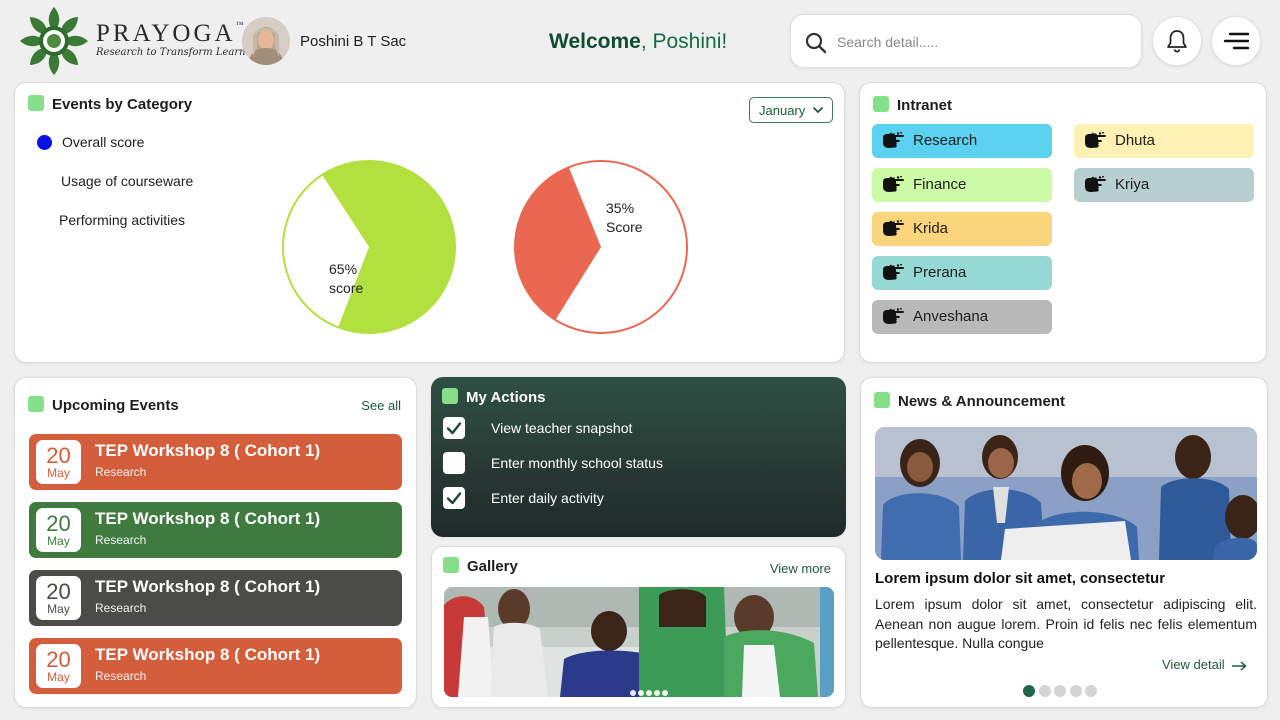  Describe the element at coordinates (103, 142) in the screenshot. I see `legend-overall-score: Overall score` at that location.